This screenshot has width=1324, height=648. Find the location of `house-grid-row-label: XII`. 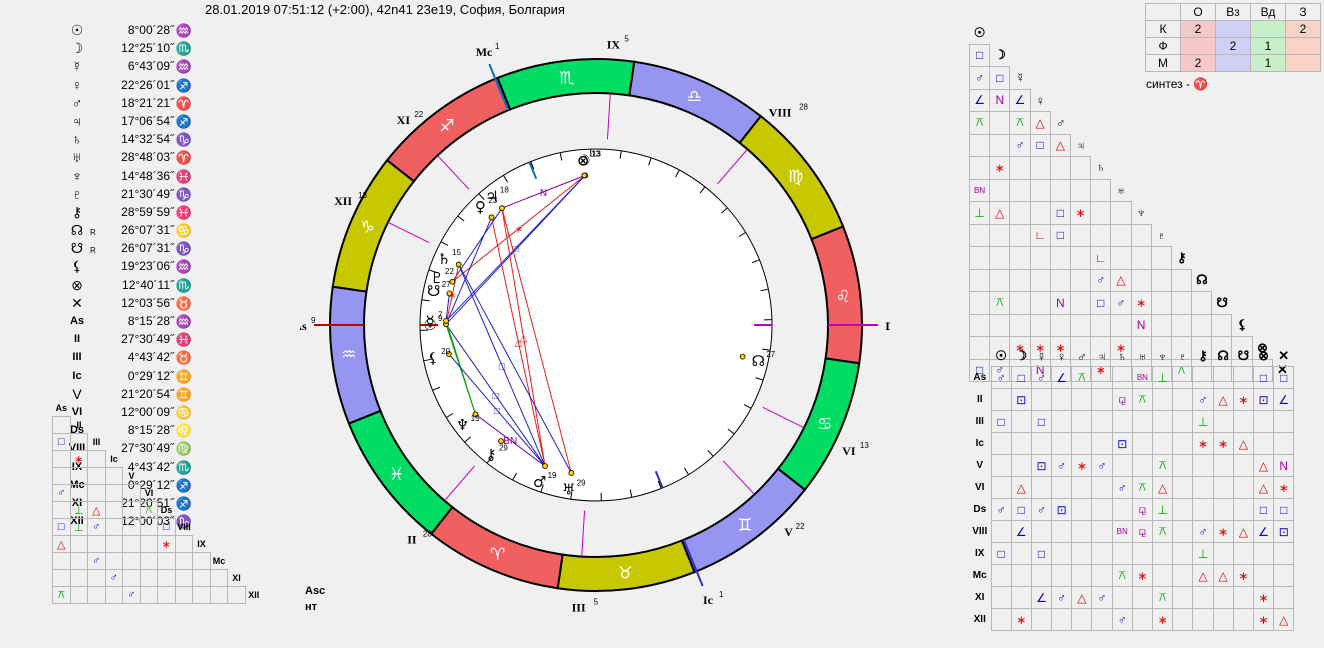

house-grid-row-label: XII is located at coordinates (979, 619).